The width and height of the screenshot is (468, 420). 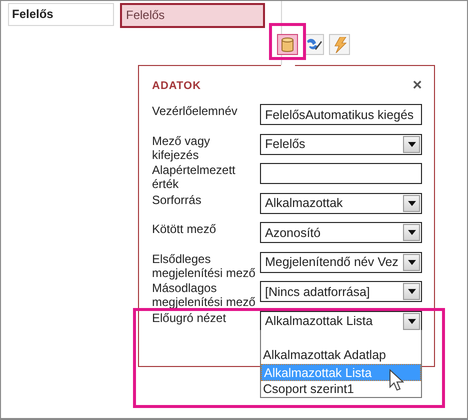 What do you see at coordinates (341, 291) in the screenshot?
I see `dropdown-field: [Nincs adatforrása]` at bounding box center [341, 291].